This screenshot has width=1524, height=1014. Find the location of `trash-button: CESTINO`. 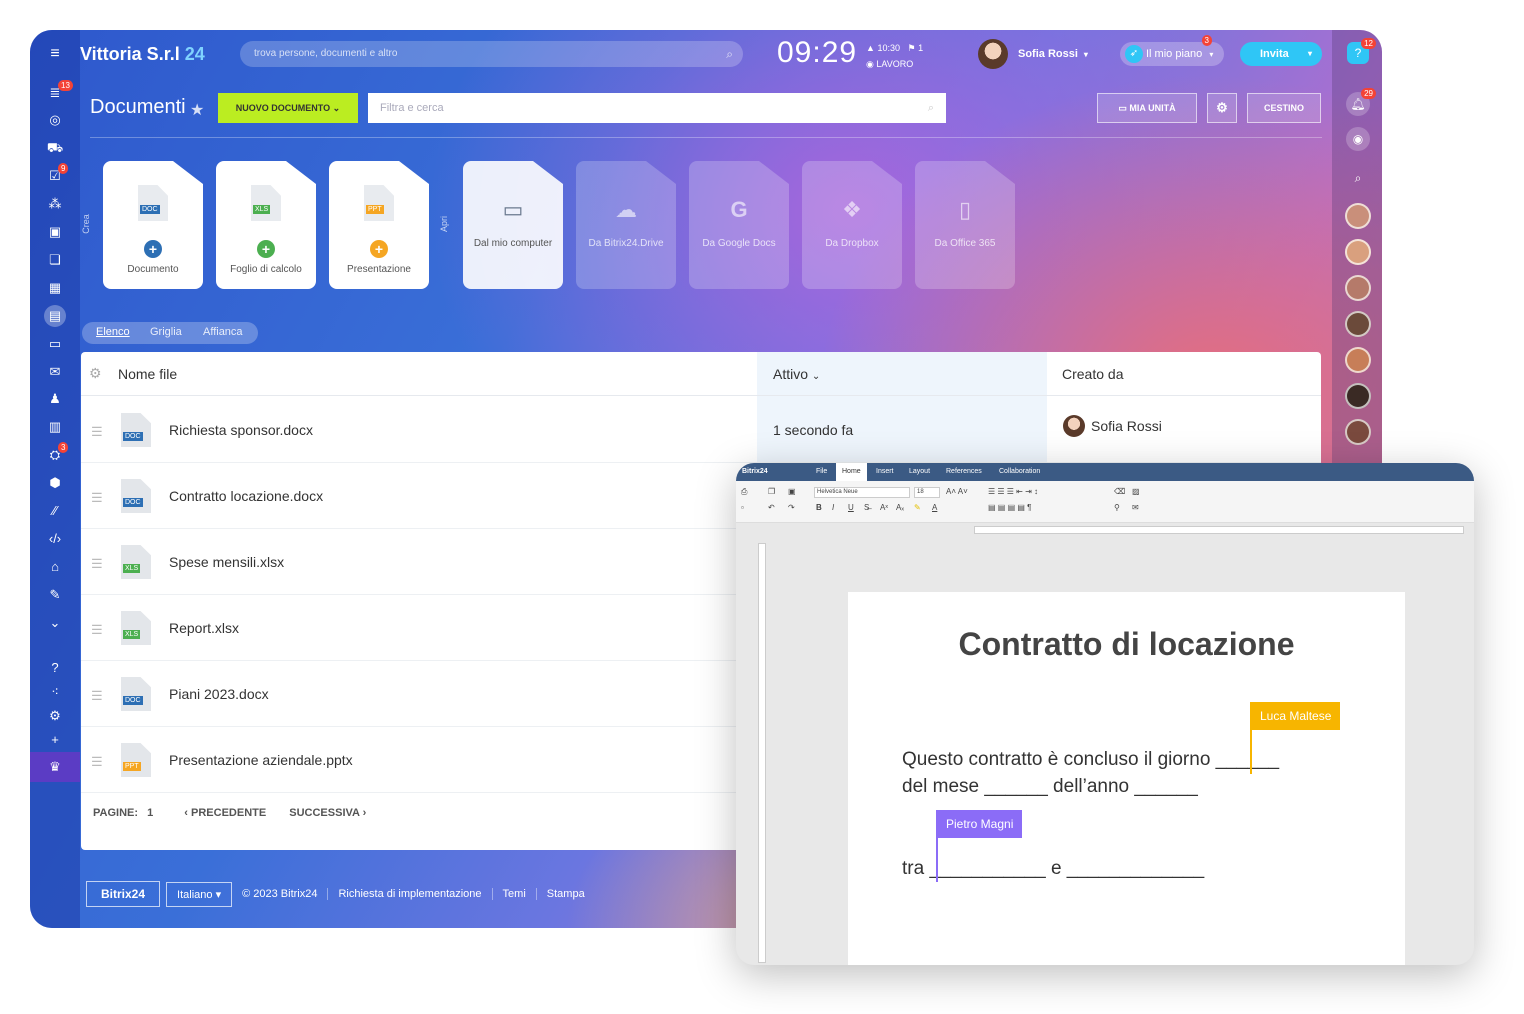

trash-button: CESTINO is located at coordinates (1284, 108).